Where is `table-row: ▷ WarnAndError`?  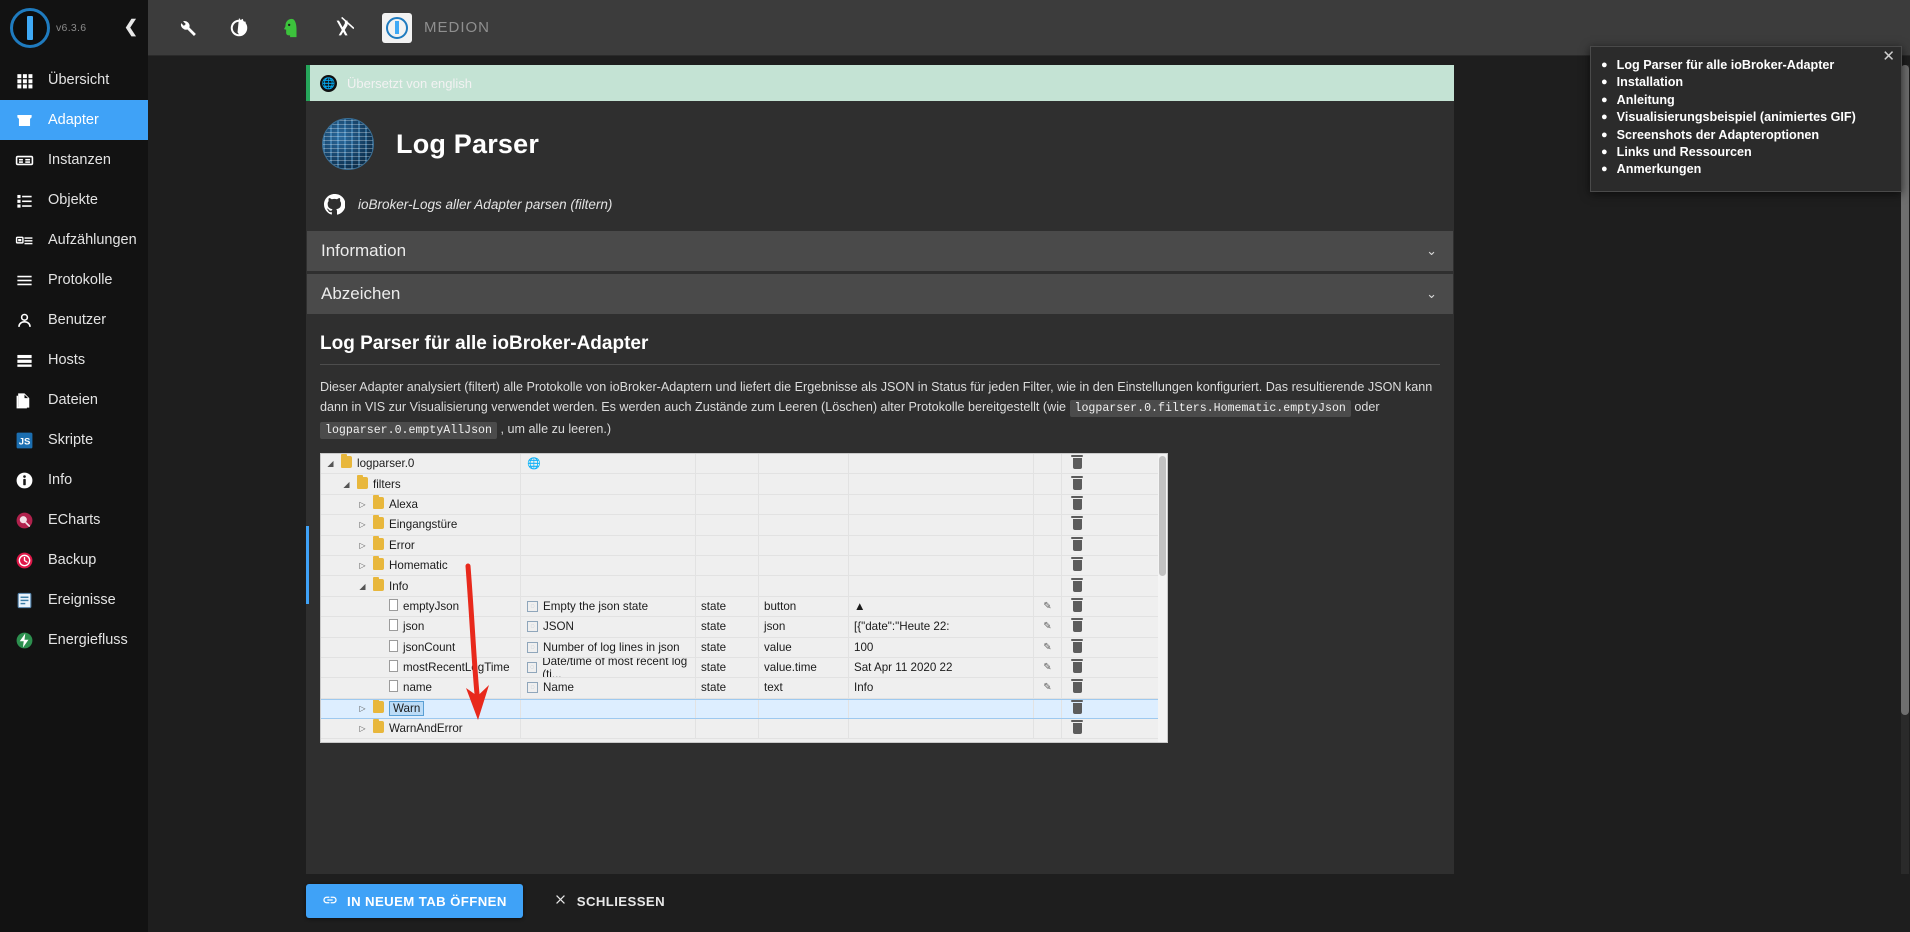
table-row: ▷ WarnAndError is located at coordinates (744, 729).